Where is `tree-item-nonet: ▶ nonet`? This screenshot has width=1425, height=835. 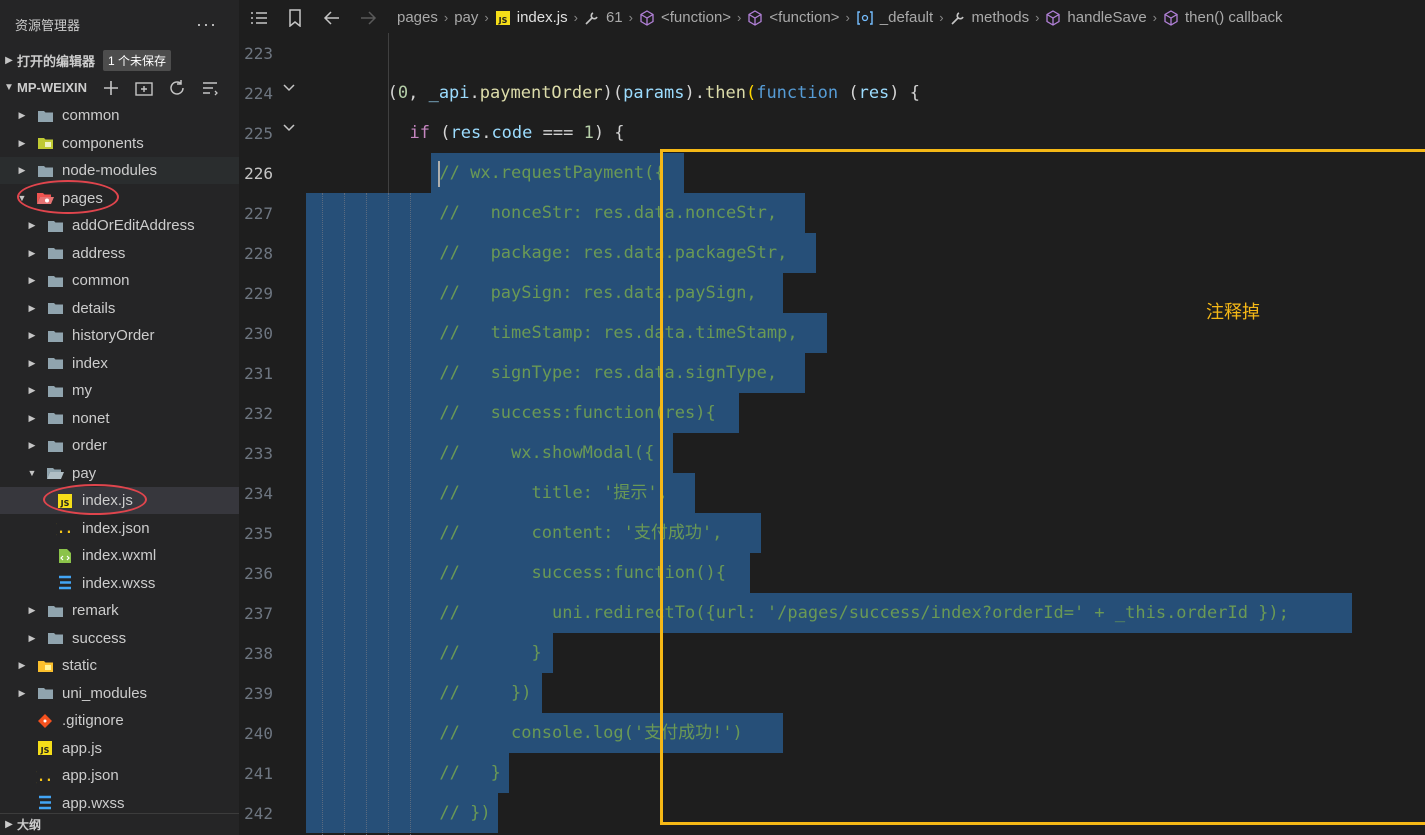
tree-item-nonet: ▶ nonet is located at coordinates (119, 418).